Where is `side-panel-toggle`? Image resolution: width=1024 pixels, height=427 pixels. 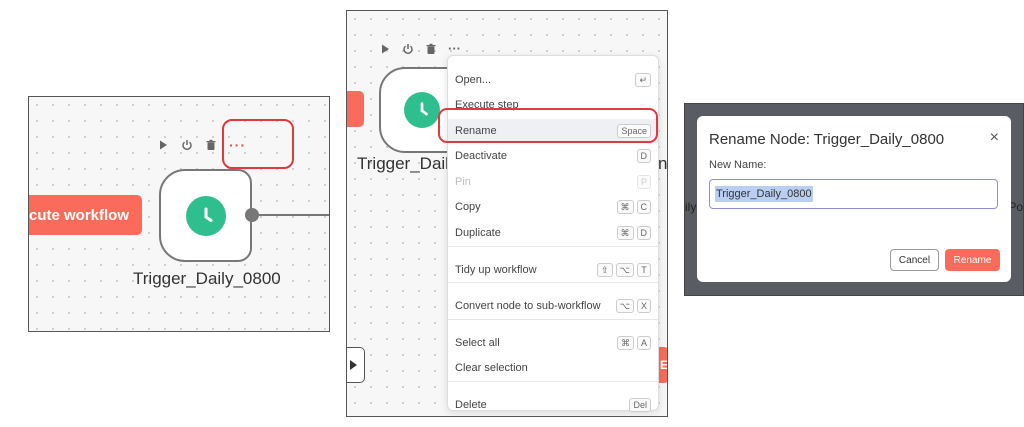
side-panel-toggle is located at coordinates (356, 365).